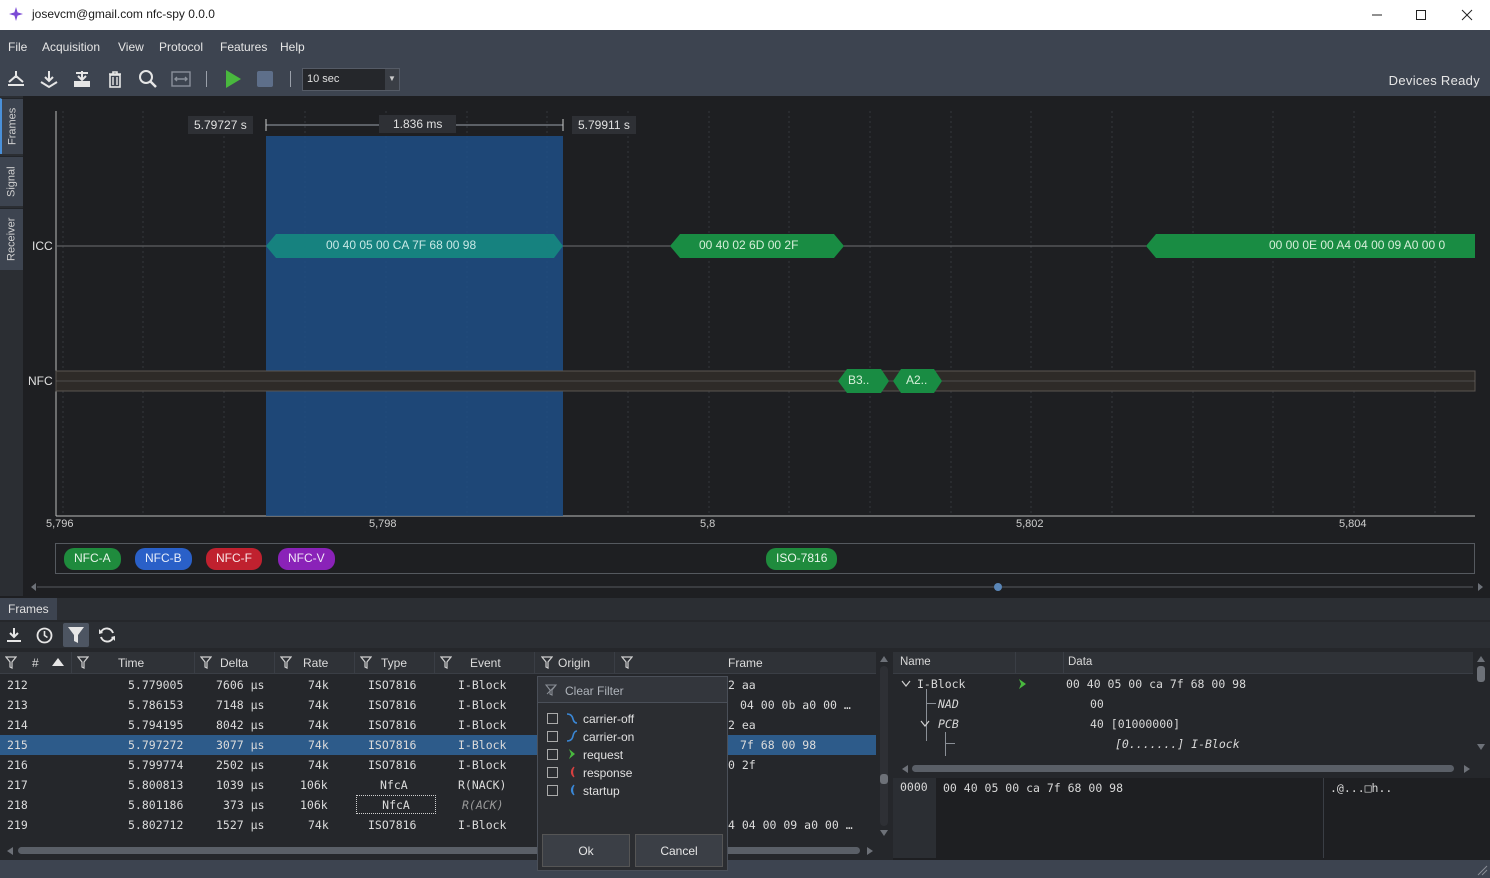  Describe the element at coordinates (11, 126) in the screenshot. I see `tab-frames: Frames` at that location.